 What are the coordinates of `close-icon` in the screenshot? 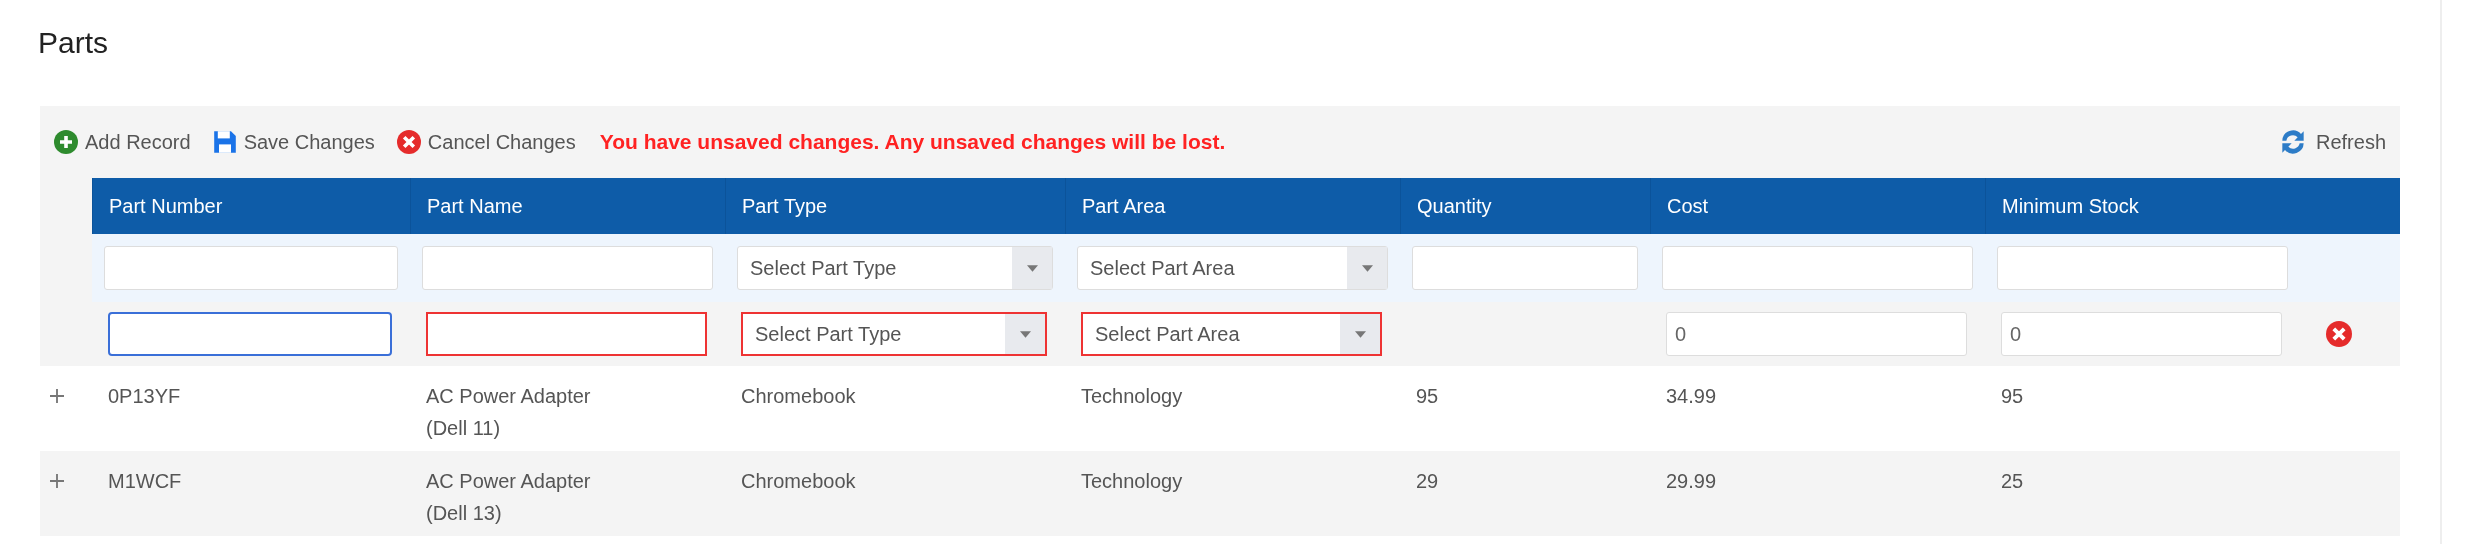 It's located at (408, 142).